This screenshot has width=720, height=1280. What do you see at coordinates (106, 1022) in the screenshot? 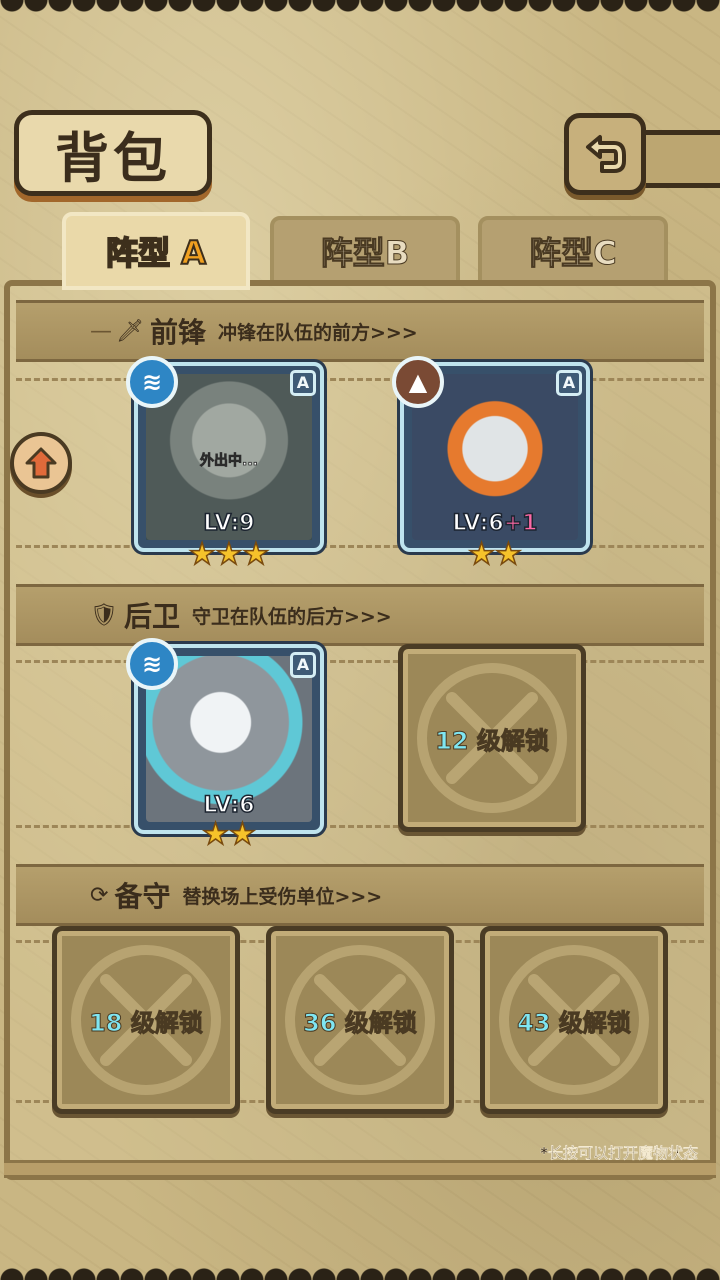
I see `unlock-level: 18` at bounding box center [106, 1022].